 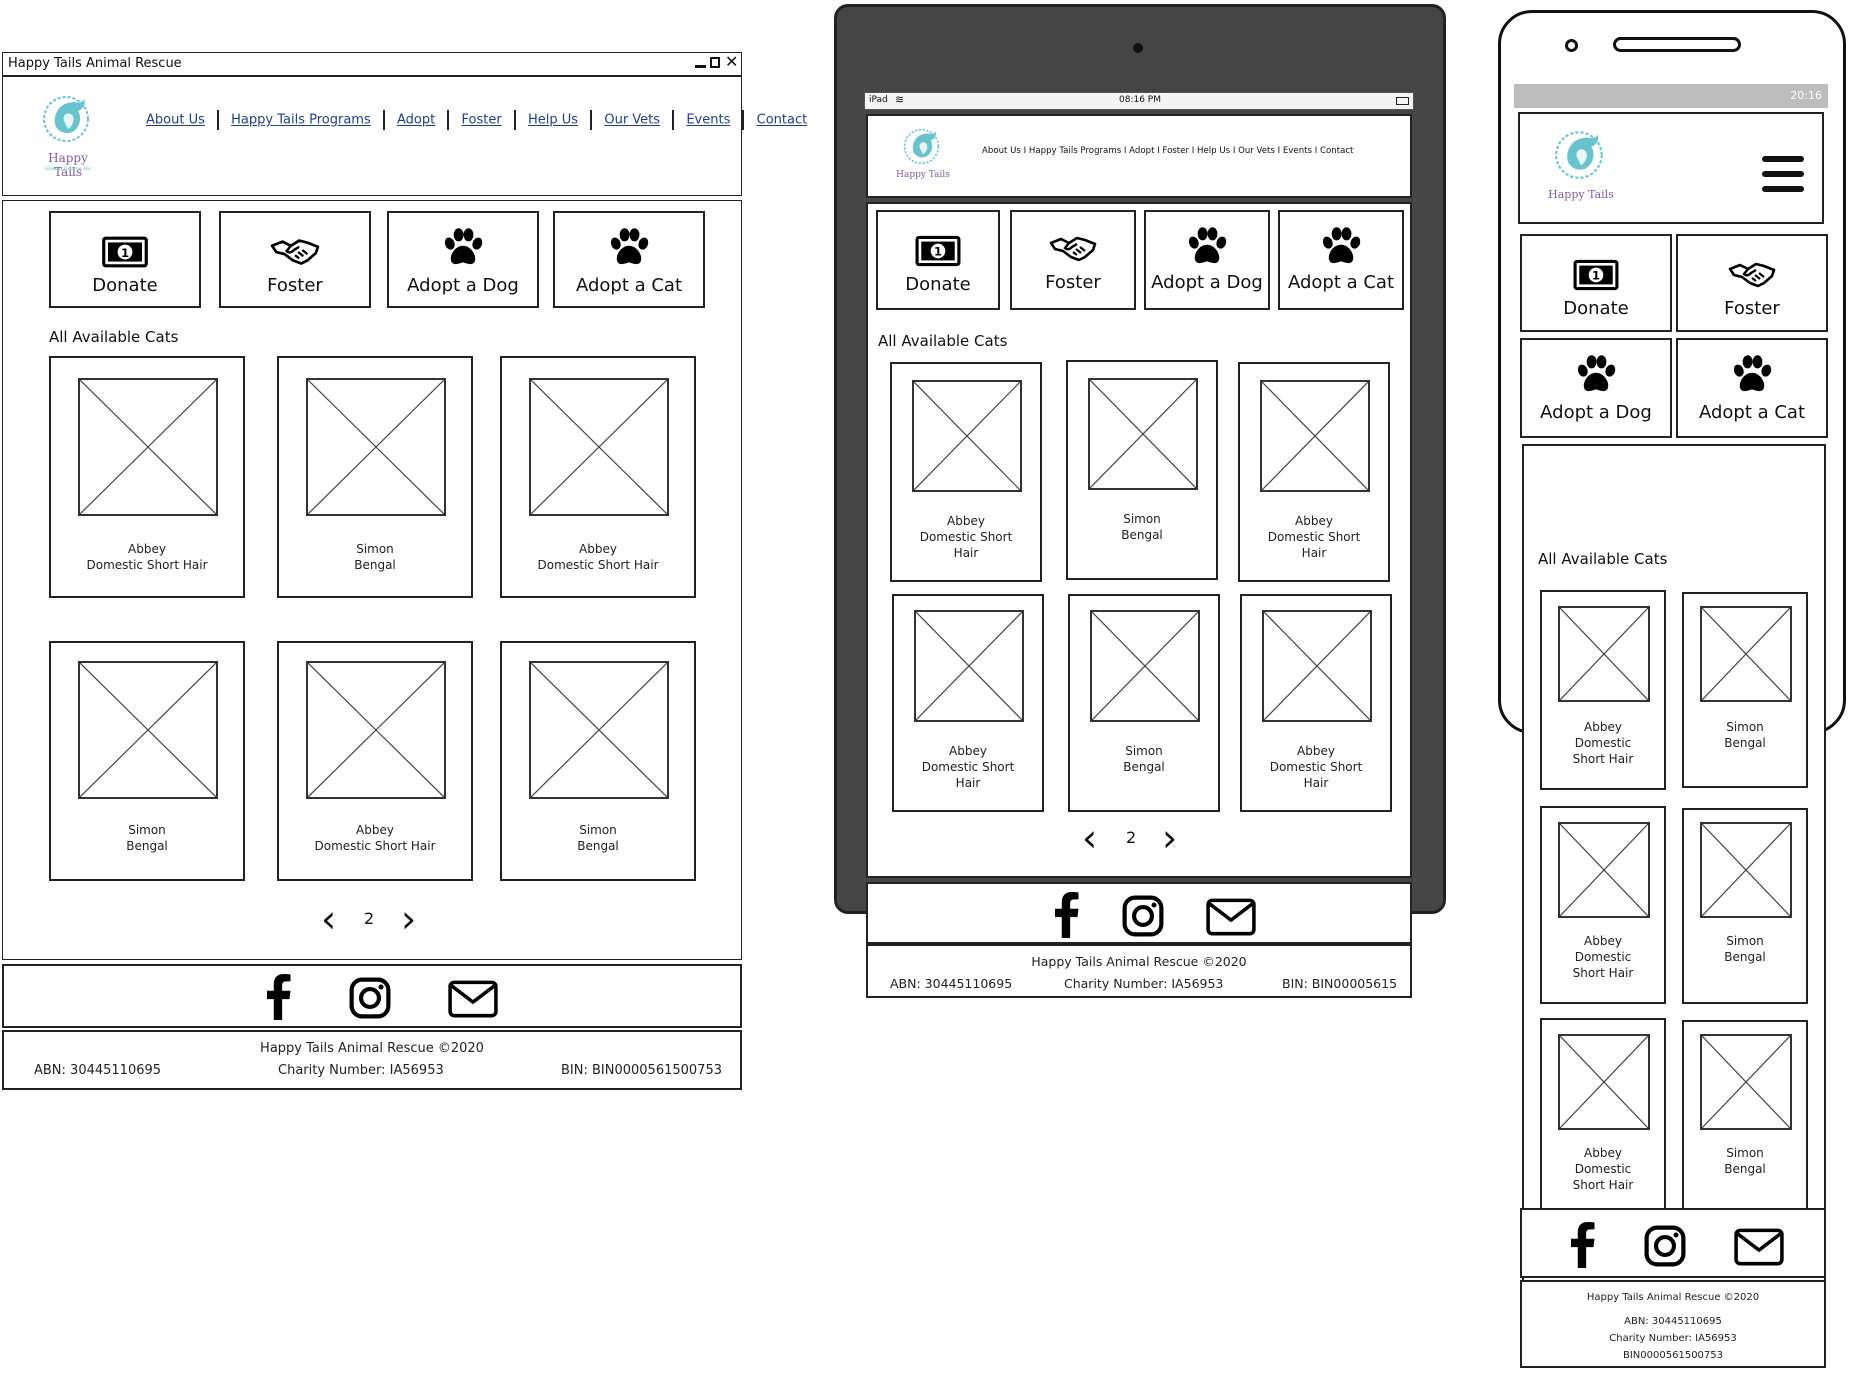 I want to click on close-icon: ✕, so click(x=731, y=61).